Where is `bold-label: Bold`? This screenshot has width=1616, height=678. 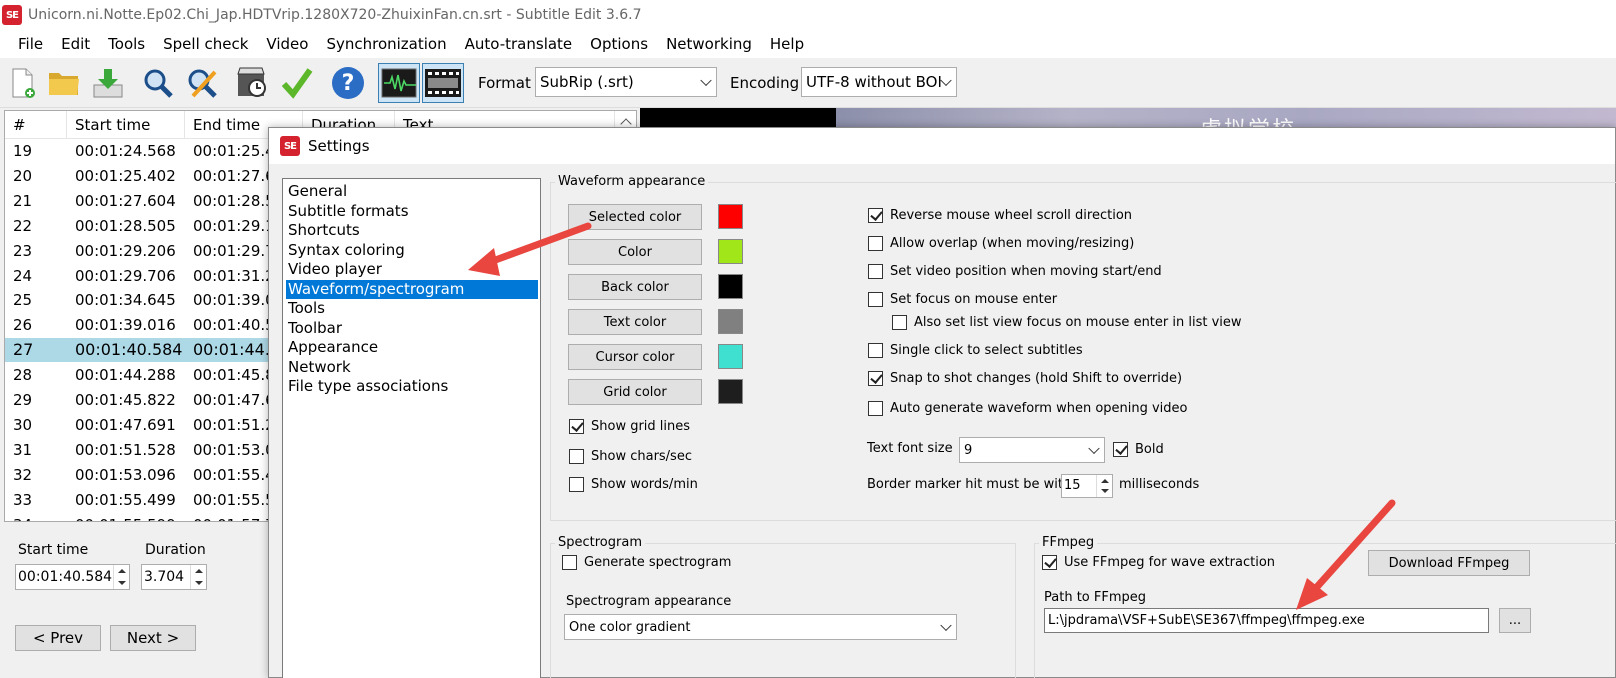
bold-label: Bold is located at coordinates (1149, 449).